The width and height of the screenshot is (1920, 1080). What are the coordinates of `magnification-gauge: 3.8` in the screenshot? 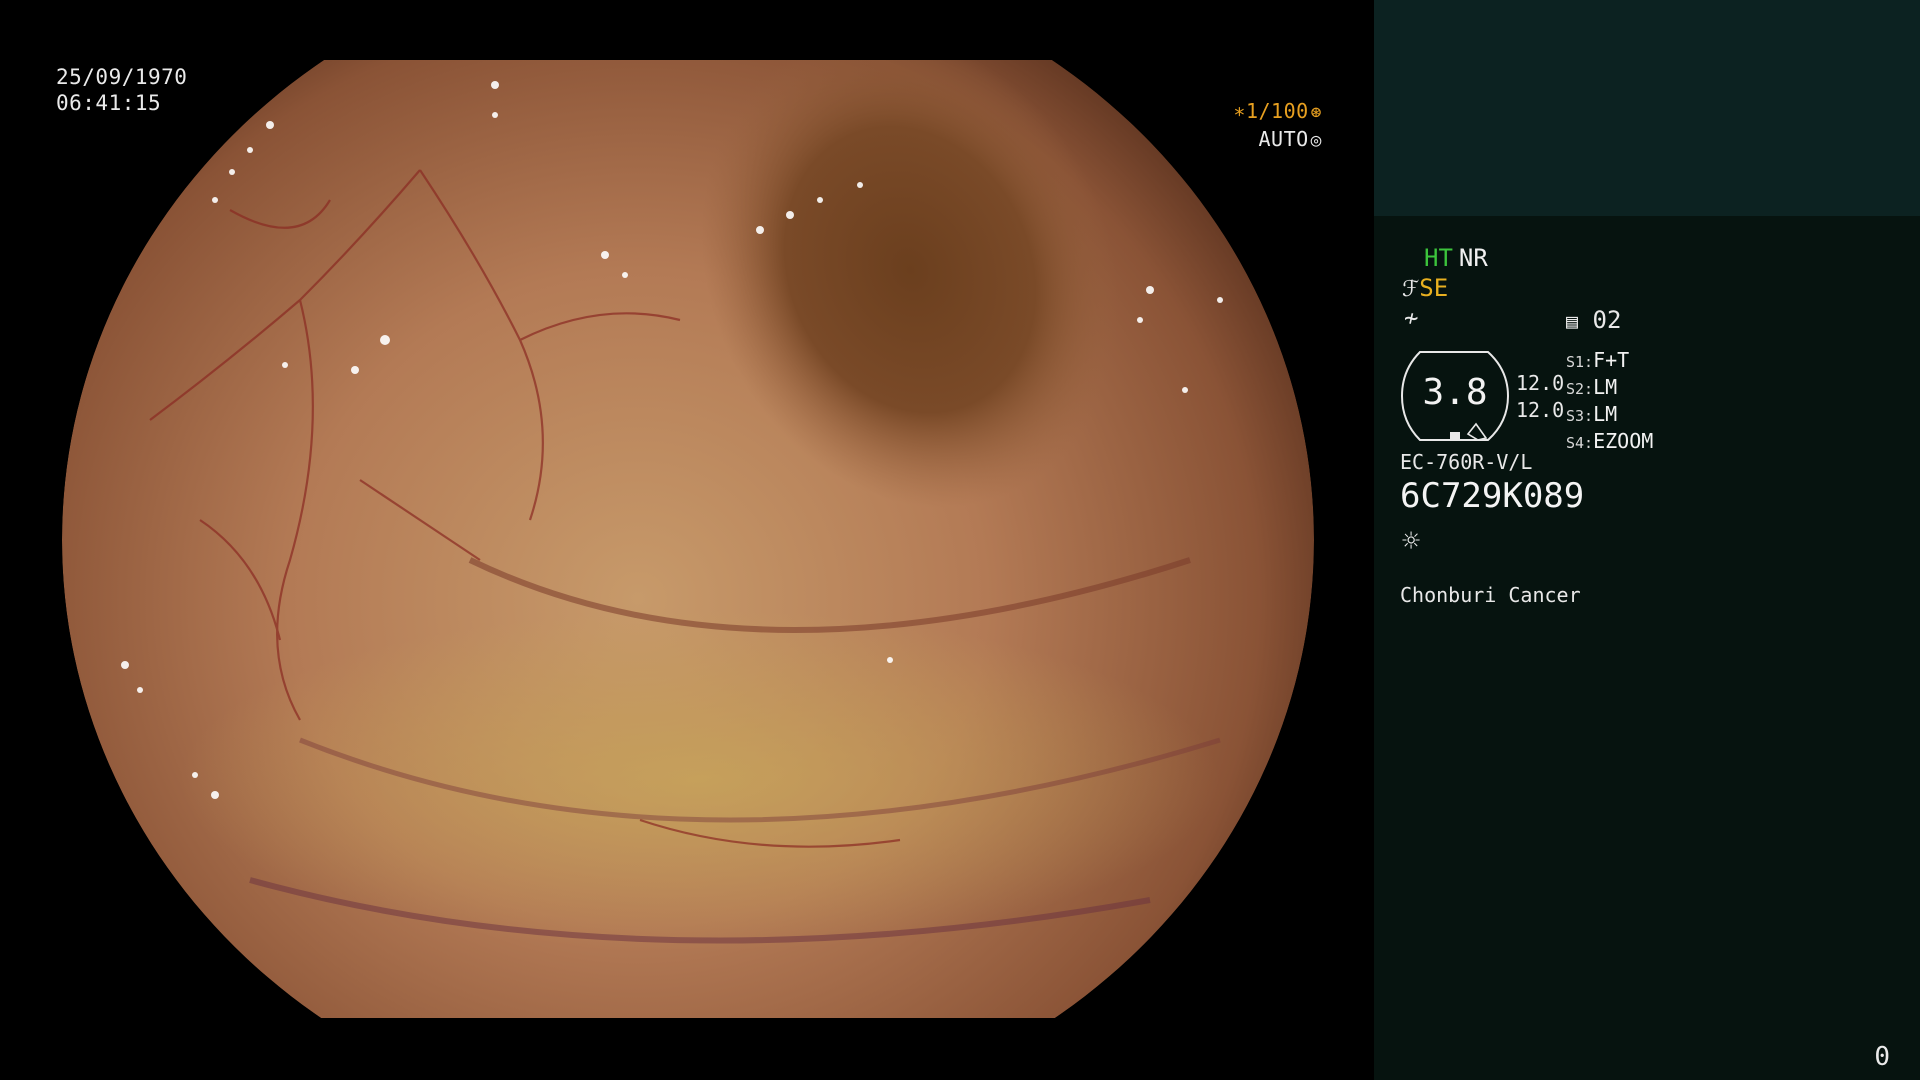 It's located at (1455, 396).